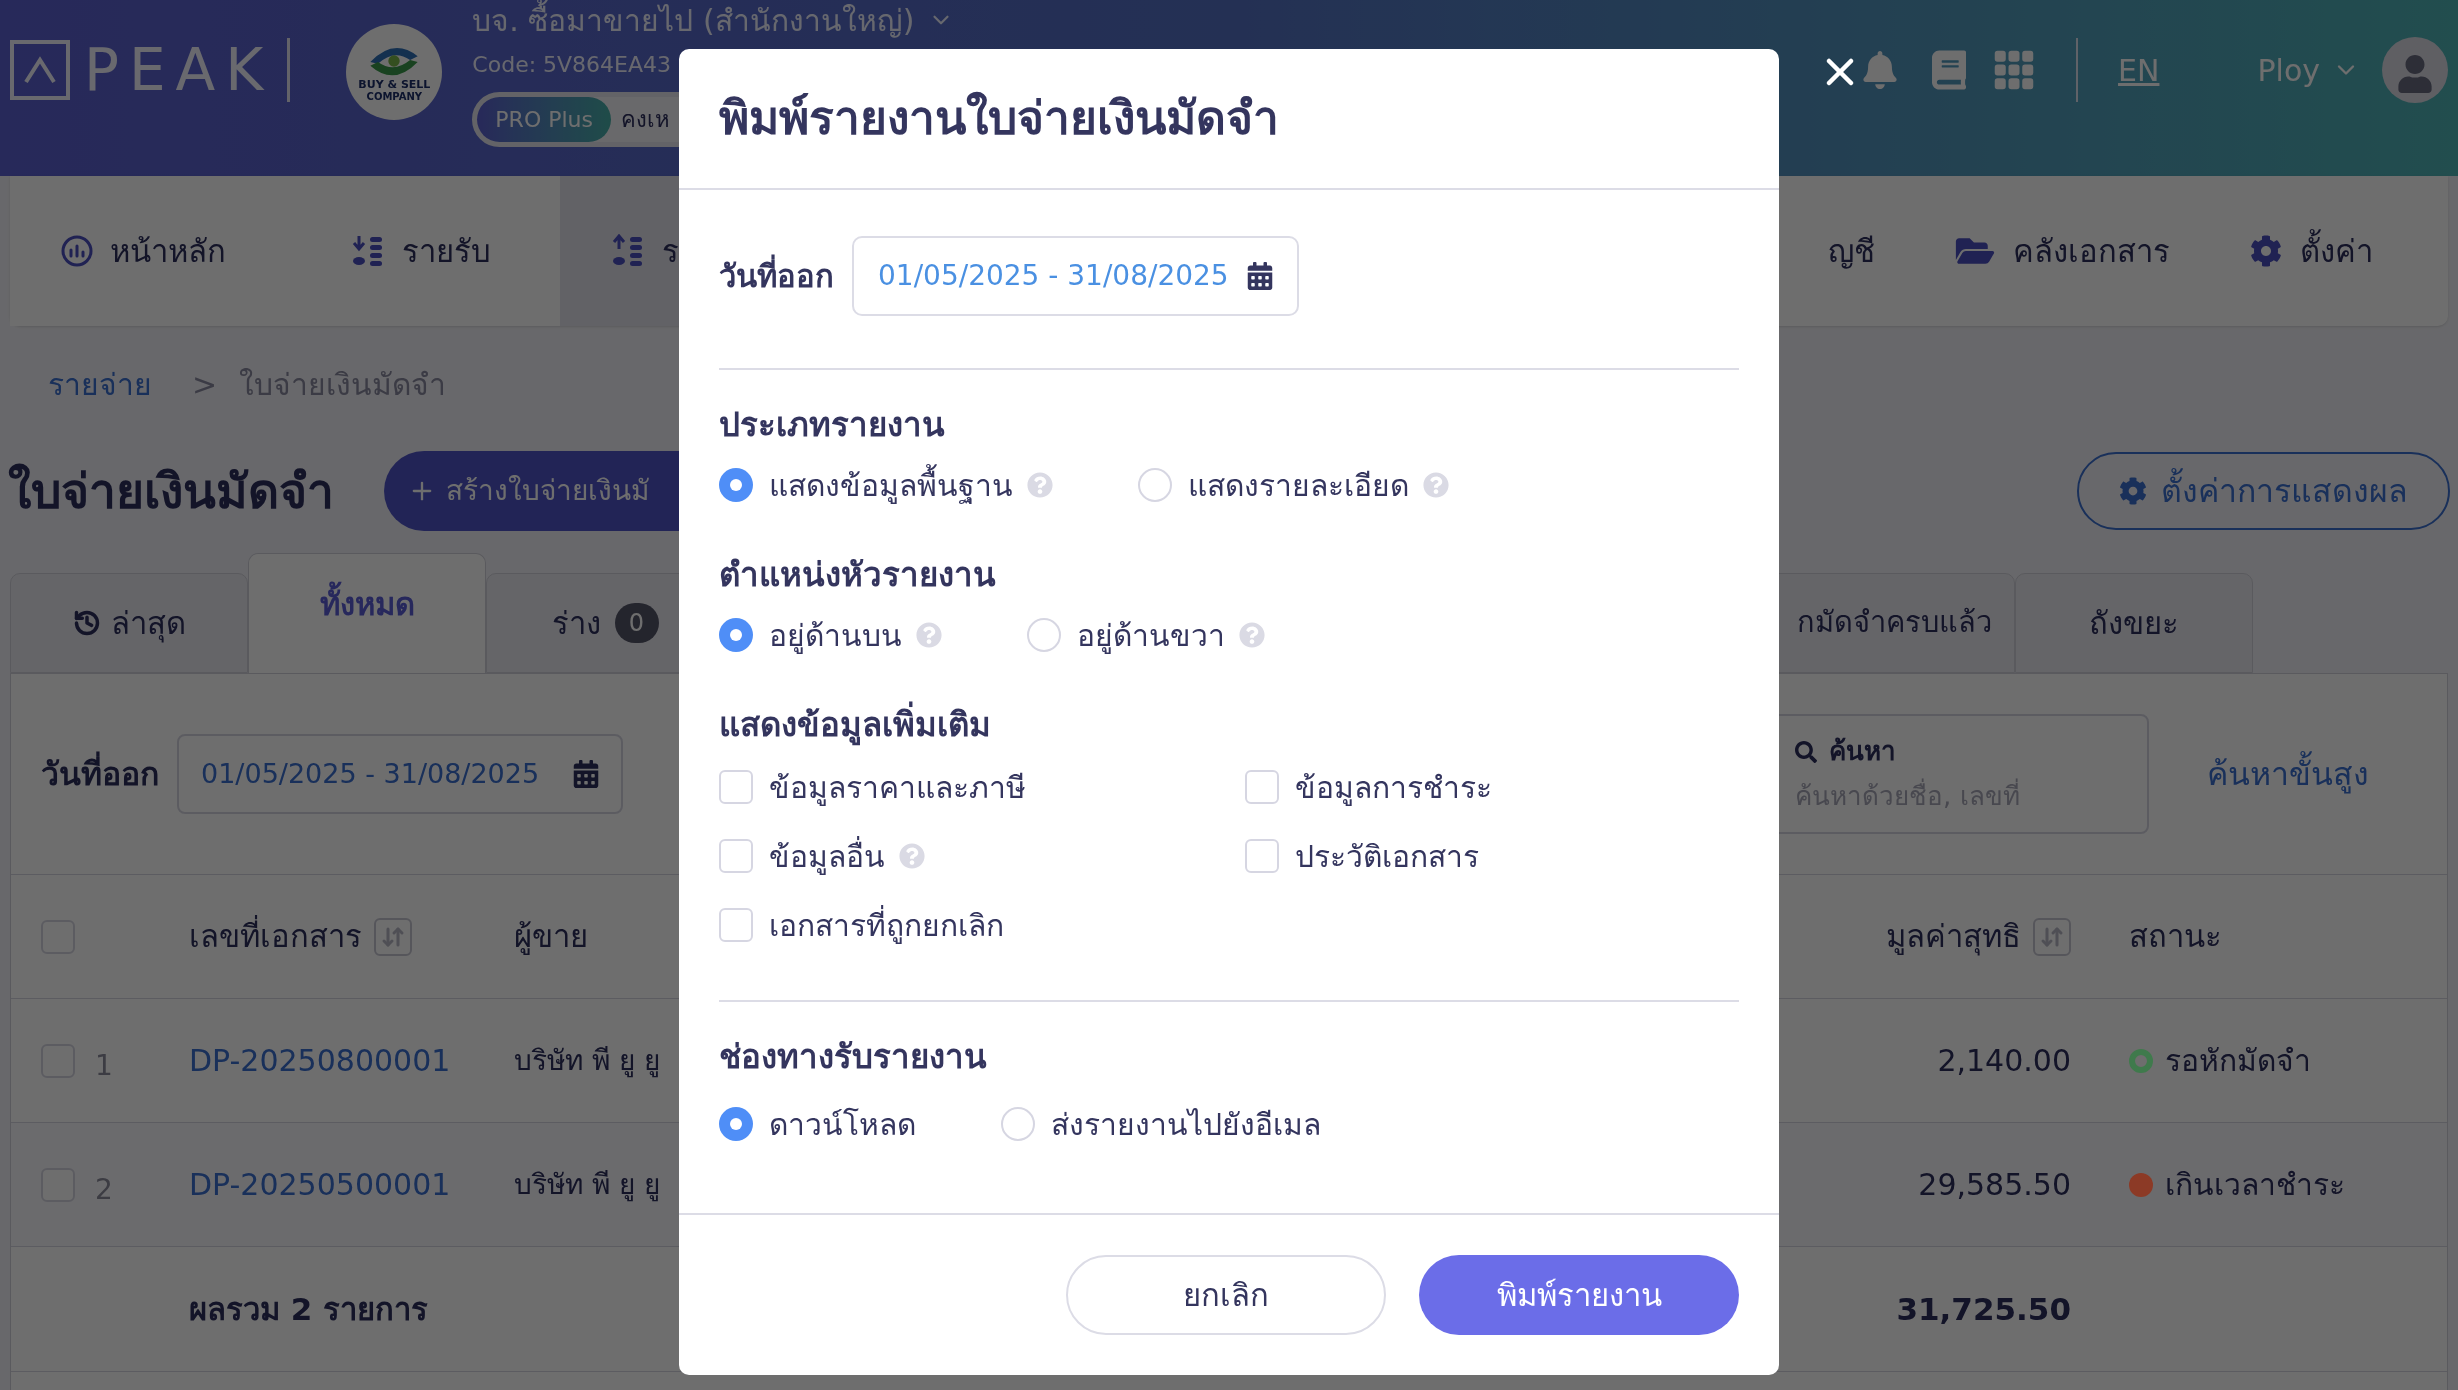 This screenshot has width=2458, height=1390. Describe the element at coordinates (636, 623) in the screenshot. I see `count-badge: 0` at that location.